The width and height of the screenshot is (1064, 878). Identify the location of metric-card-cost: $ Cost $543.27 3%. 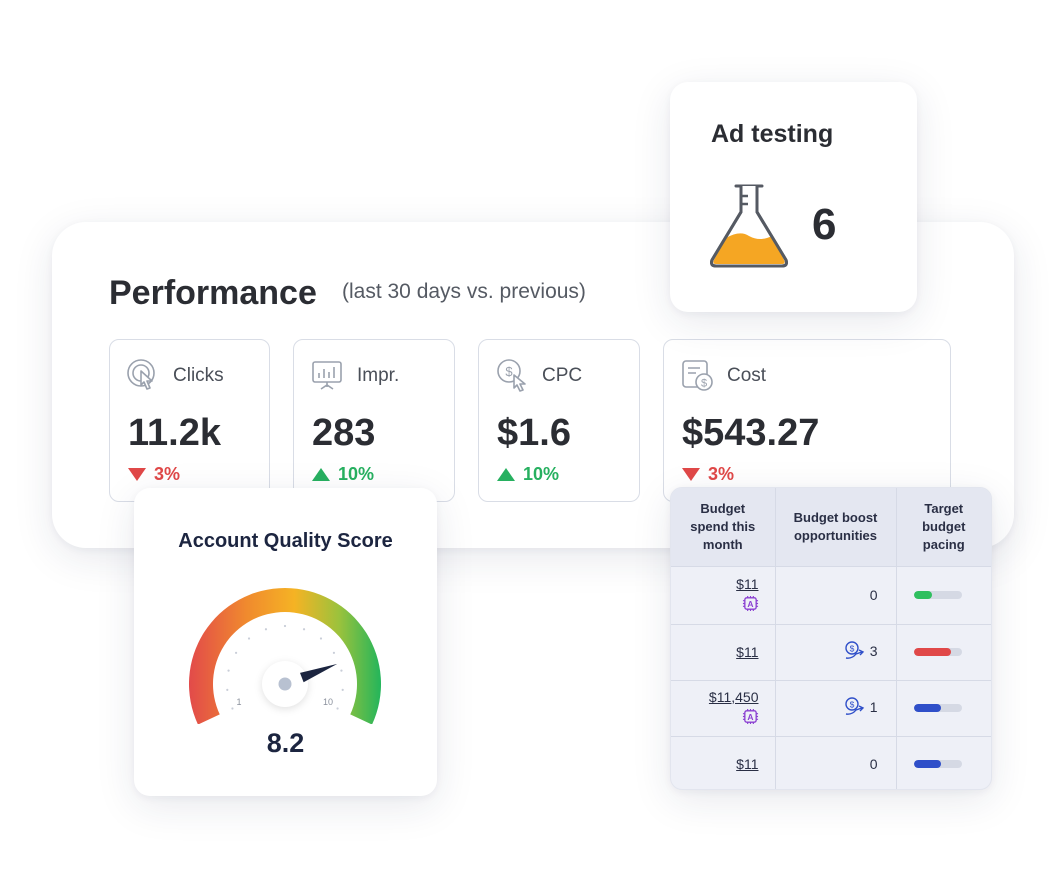
(807, 420).